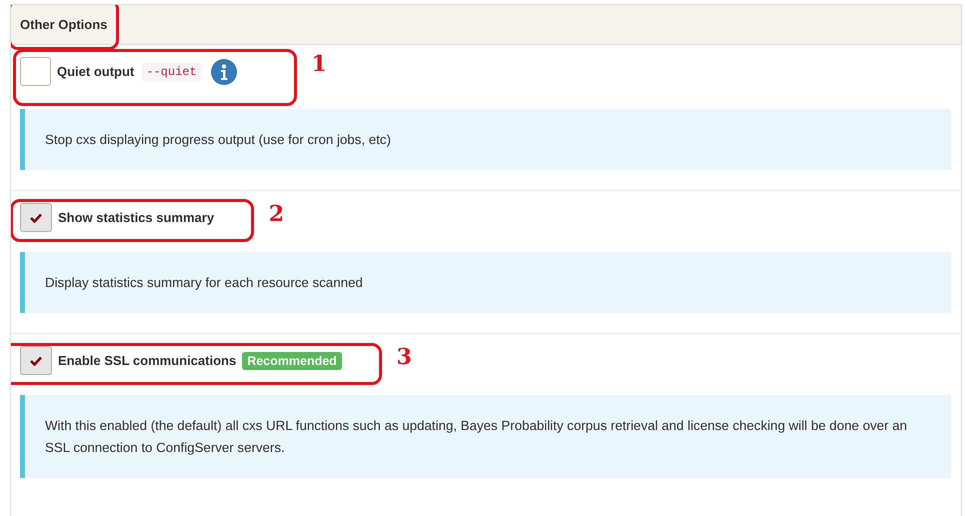 Image resolution: width=966 pixels, height=516 pixels. I want to click on recommended-badge: Recommended, so click(292, 361).